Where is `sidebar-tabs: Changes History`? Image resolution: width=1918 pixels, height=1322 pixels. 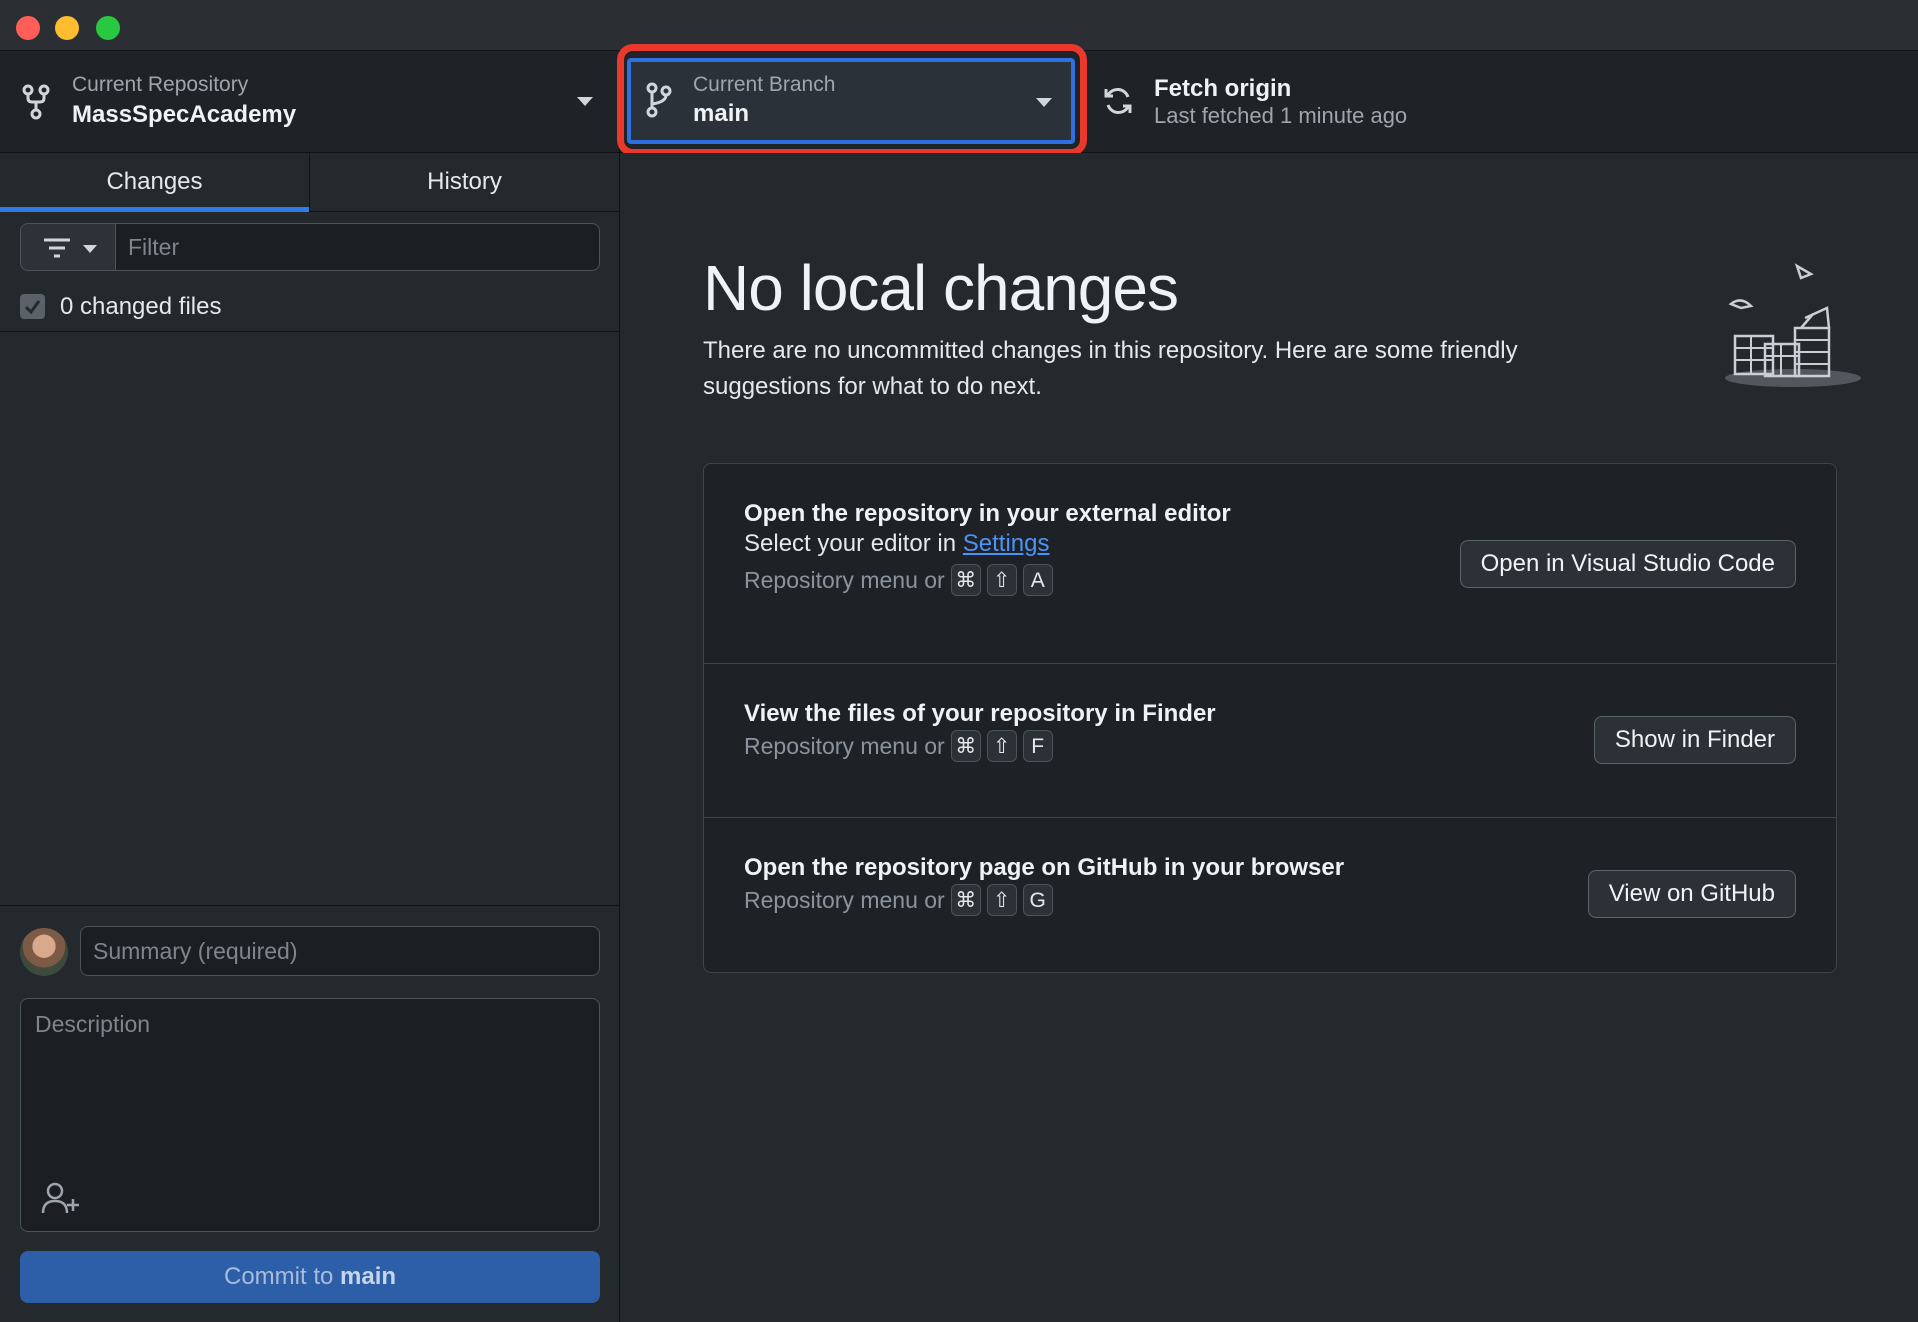 sidebar-tabs: Changes History is located at coordinates (309, 182).